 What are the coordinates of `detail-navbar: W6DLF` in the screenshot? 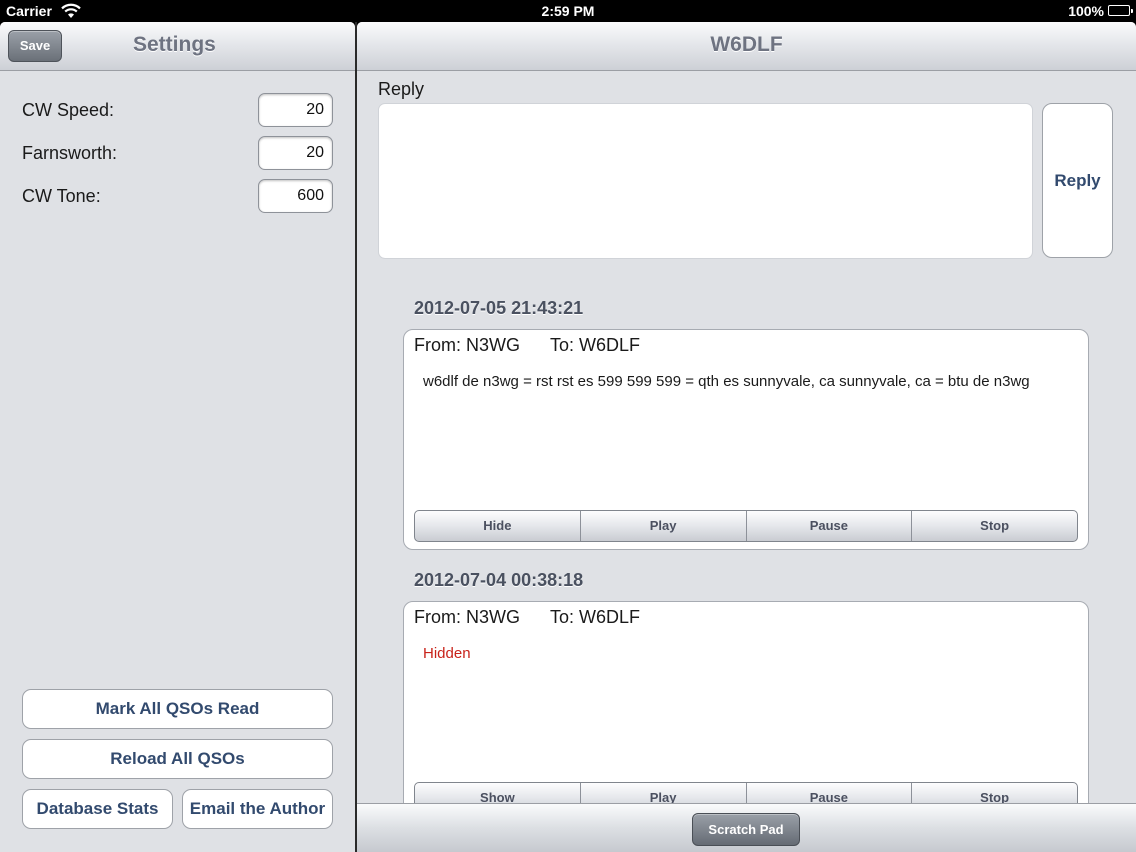 It's located at (746, 46).